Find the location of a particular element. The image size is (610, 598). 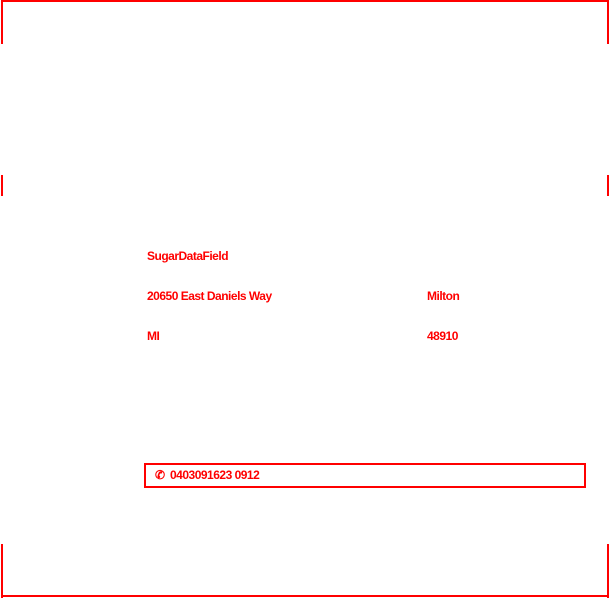

top-left-tick is located at coordinates (2, 22).